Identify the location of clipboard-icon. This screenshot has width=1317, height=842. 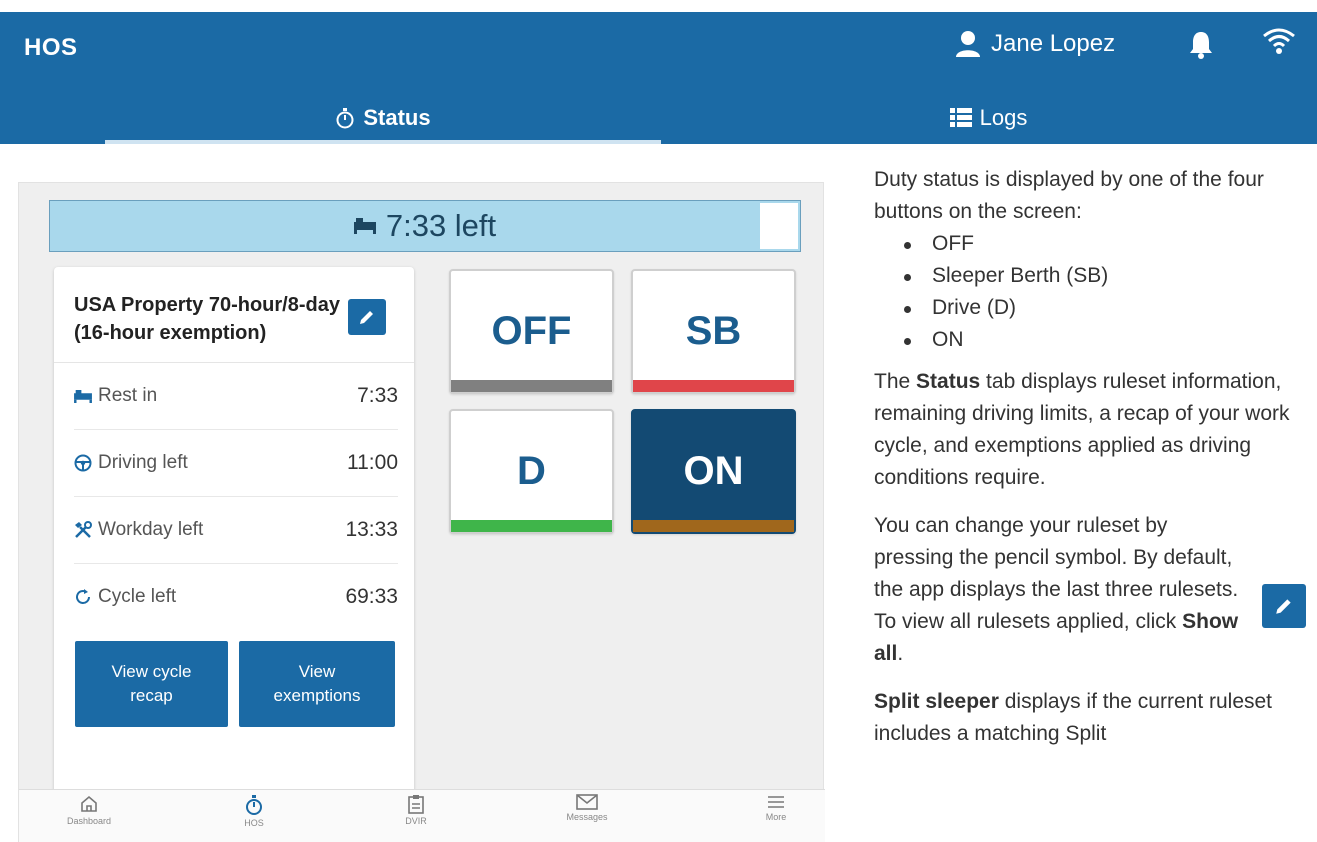
(416, 804).